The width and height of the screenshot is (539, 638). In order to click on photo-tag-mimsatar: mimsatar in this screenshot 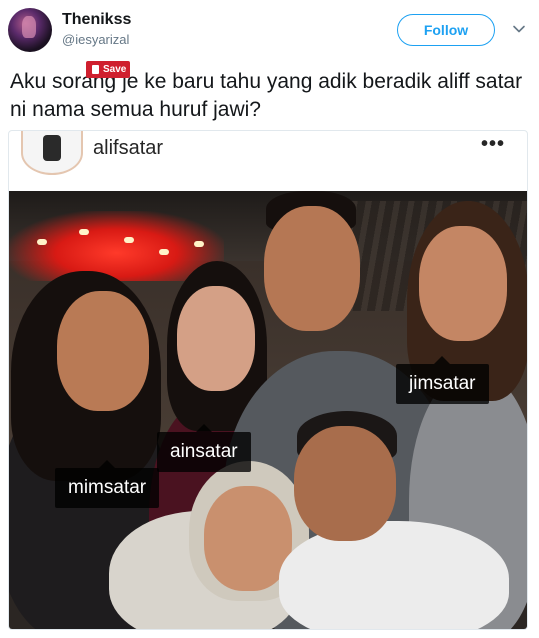, I will do `click(107, 484)`.